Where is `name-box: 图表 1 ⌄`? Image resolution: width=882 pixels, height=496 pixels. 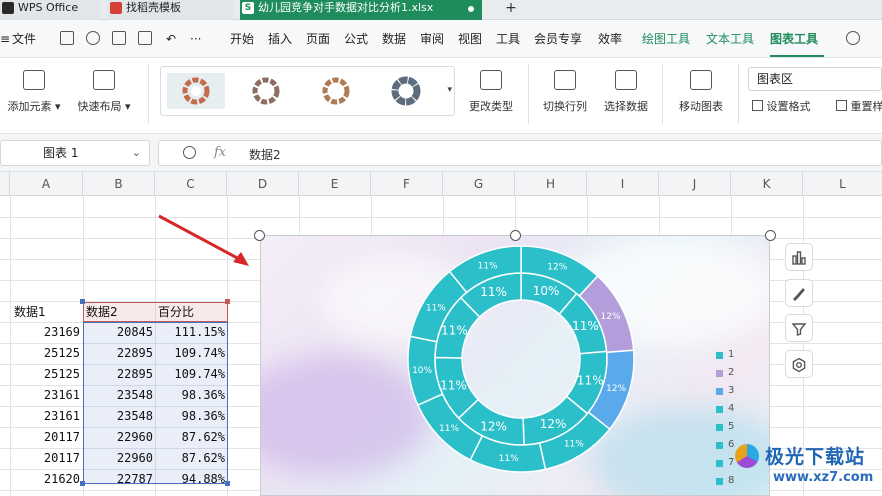
name-box: 图表 1 ⌄ is located at coordinates (75, 153).